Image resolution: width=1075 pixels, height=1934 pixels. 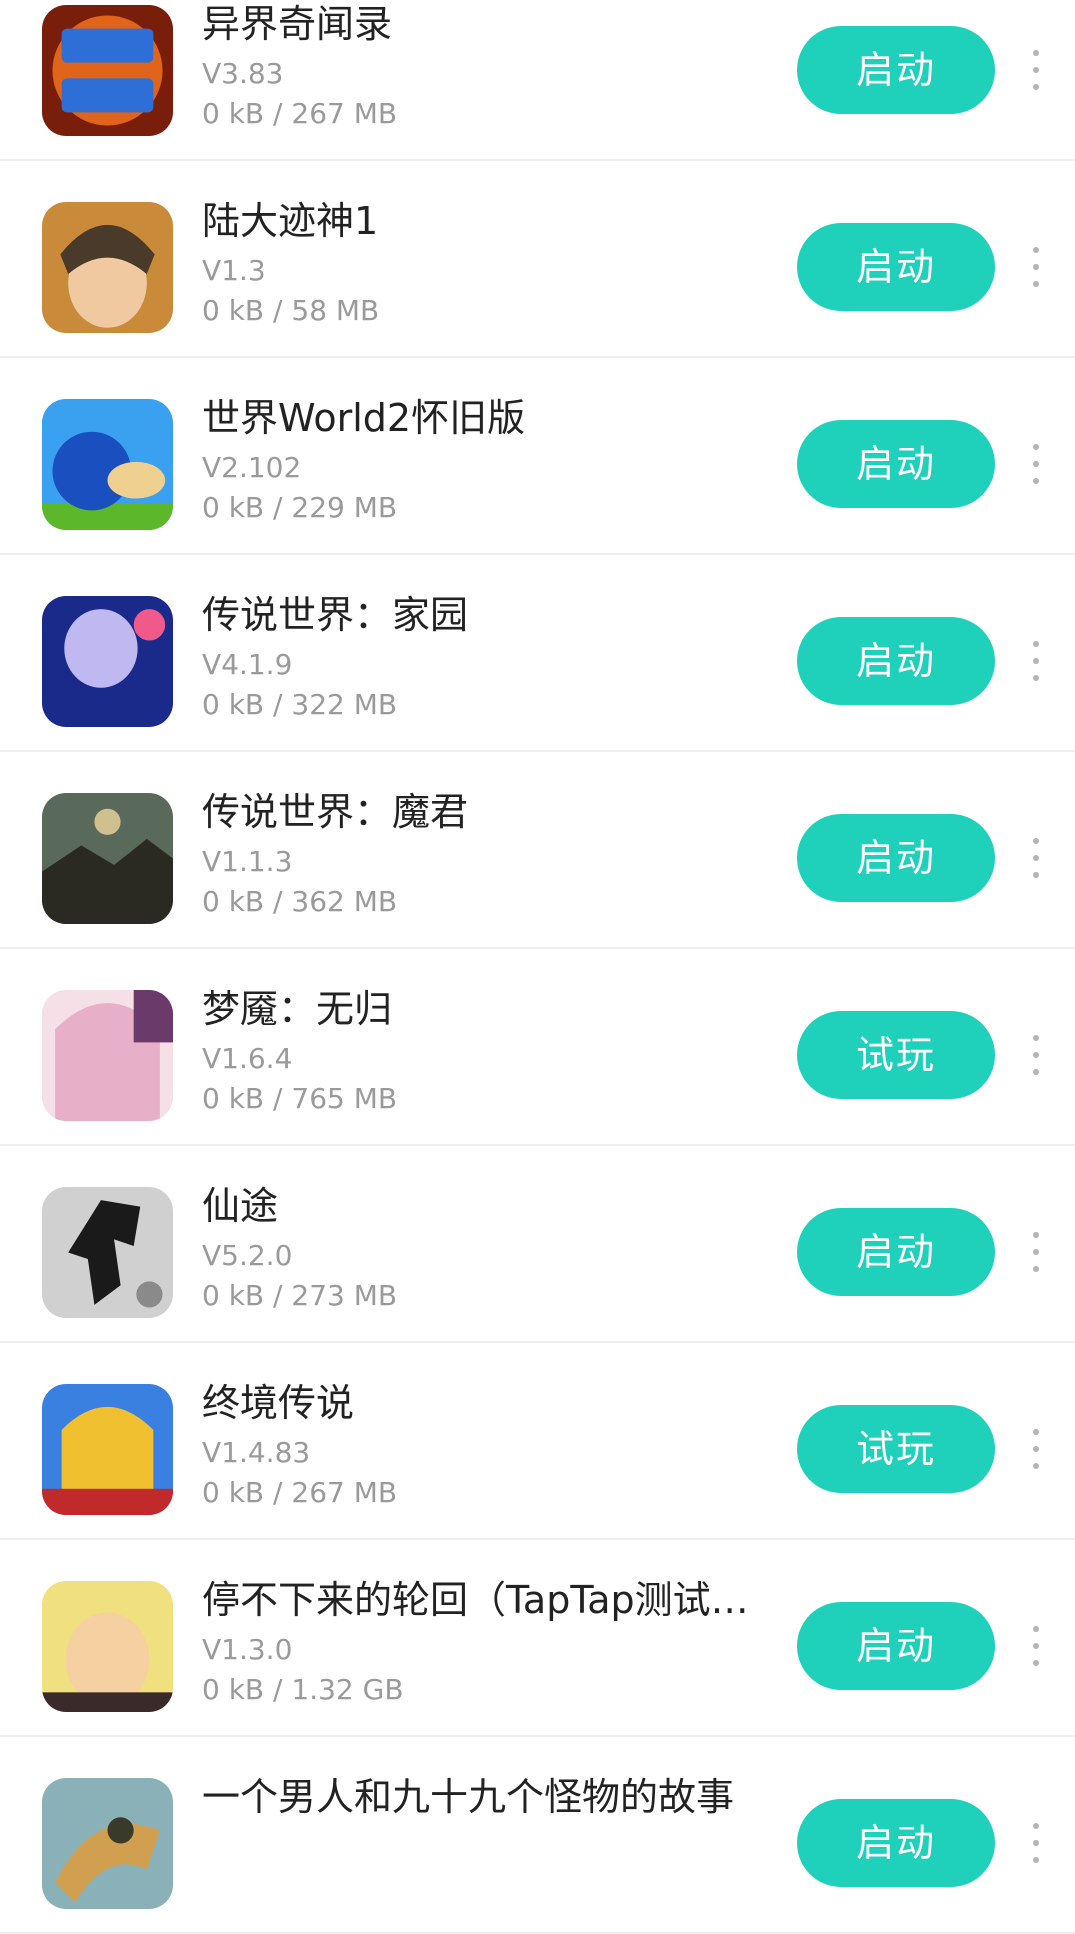 What do you see at coordinates (300, 507) in the screenshot?
I see `game-size: 0 kB / 229 MB` at bounding box center [300, 507].